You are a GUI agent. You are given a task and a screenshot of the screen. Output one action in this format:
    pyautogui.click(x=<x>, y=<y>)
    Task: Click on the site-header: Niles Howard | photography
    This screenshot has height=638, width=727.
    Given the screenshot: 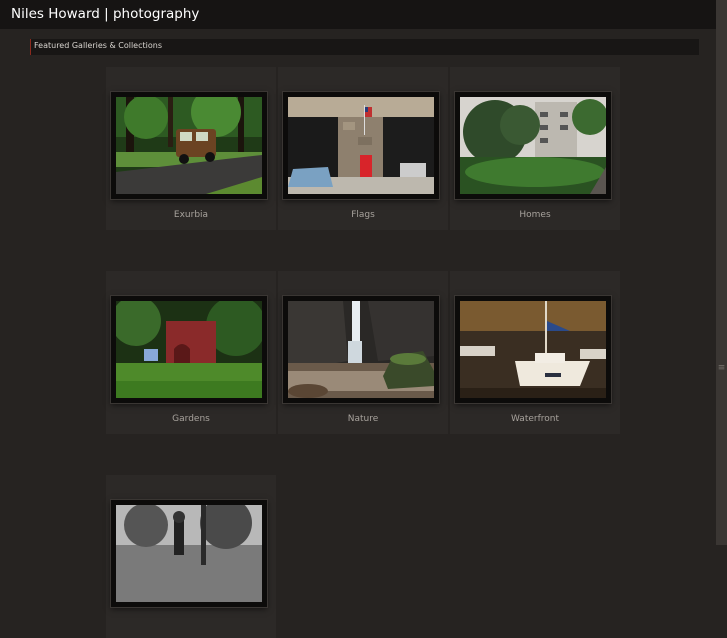 What is the action you would take?
    pyautogui.click(x=358, y=14)
    